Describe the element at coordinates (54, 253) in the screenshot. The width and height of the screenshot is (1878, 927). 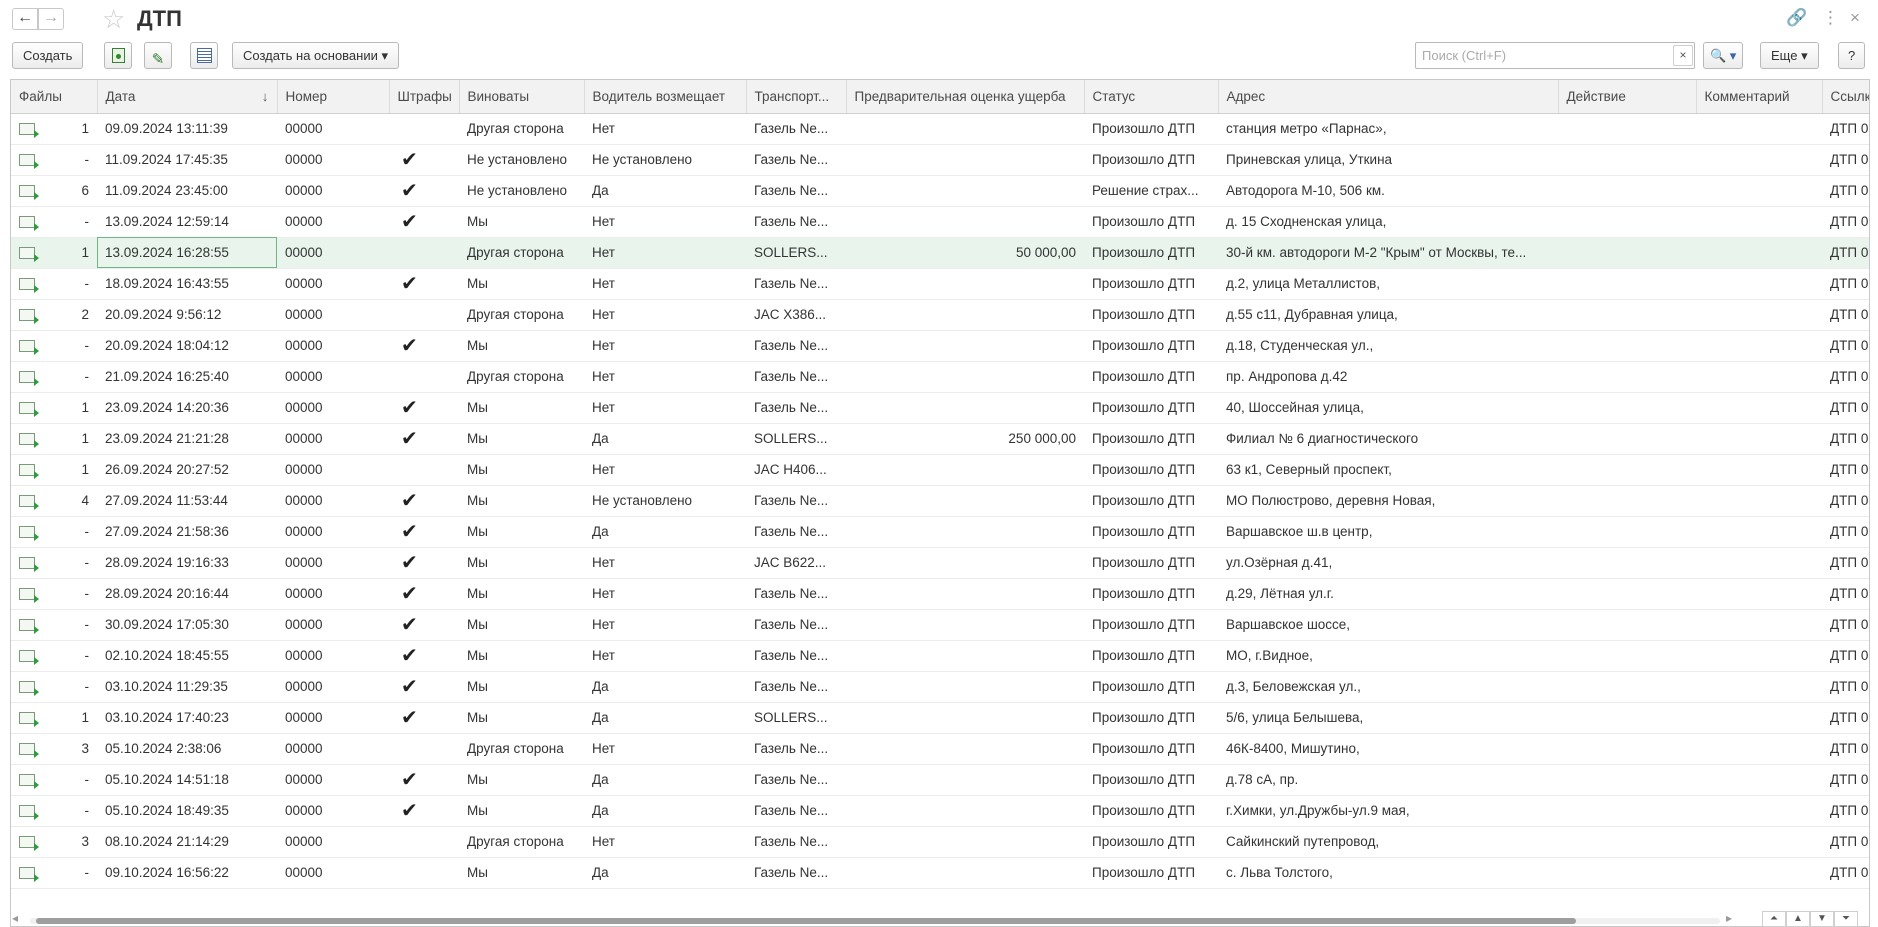
I see `files-cell: 1` at that location.